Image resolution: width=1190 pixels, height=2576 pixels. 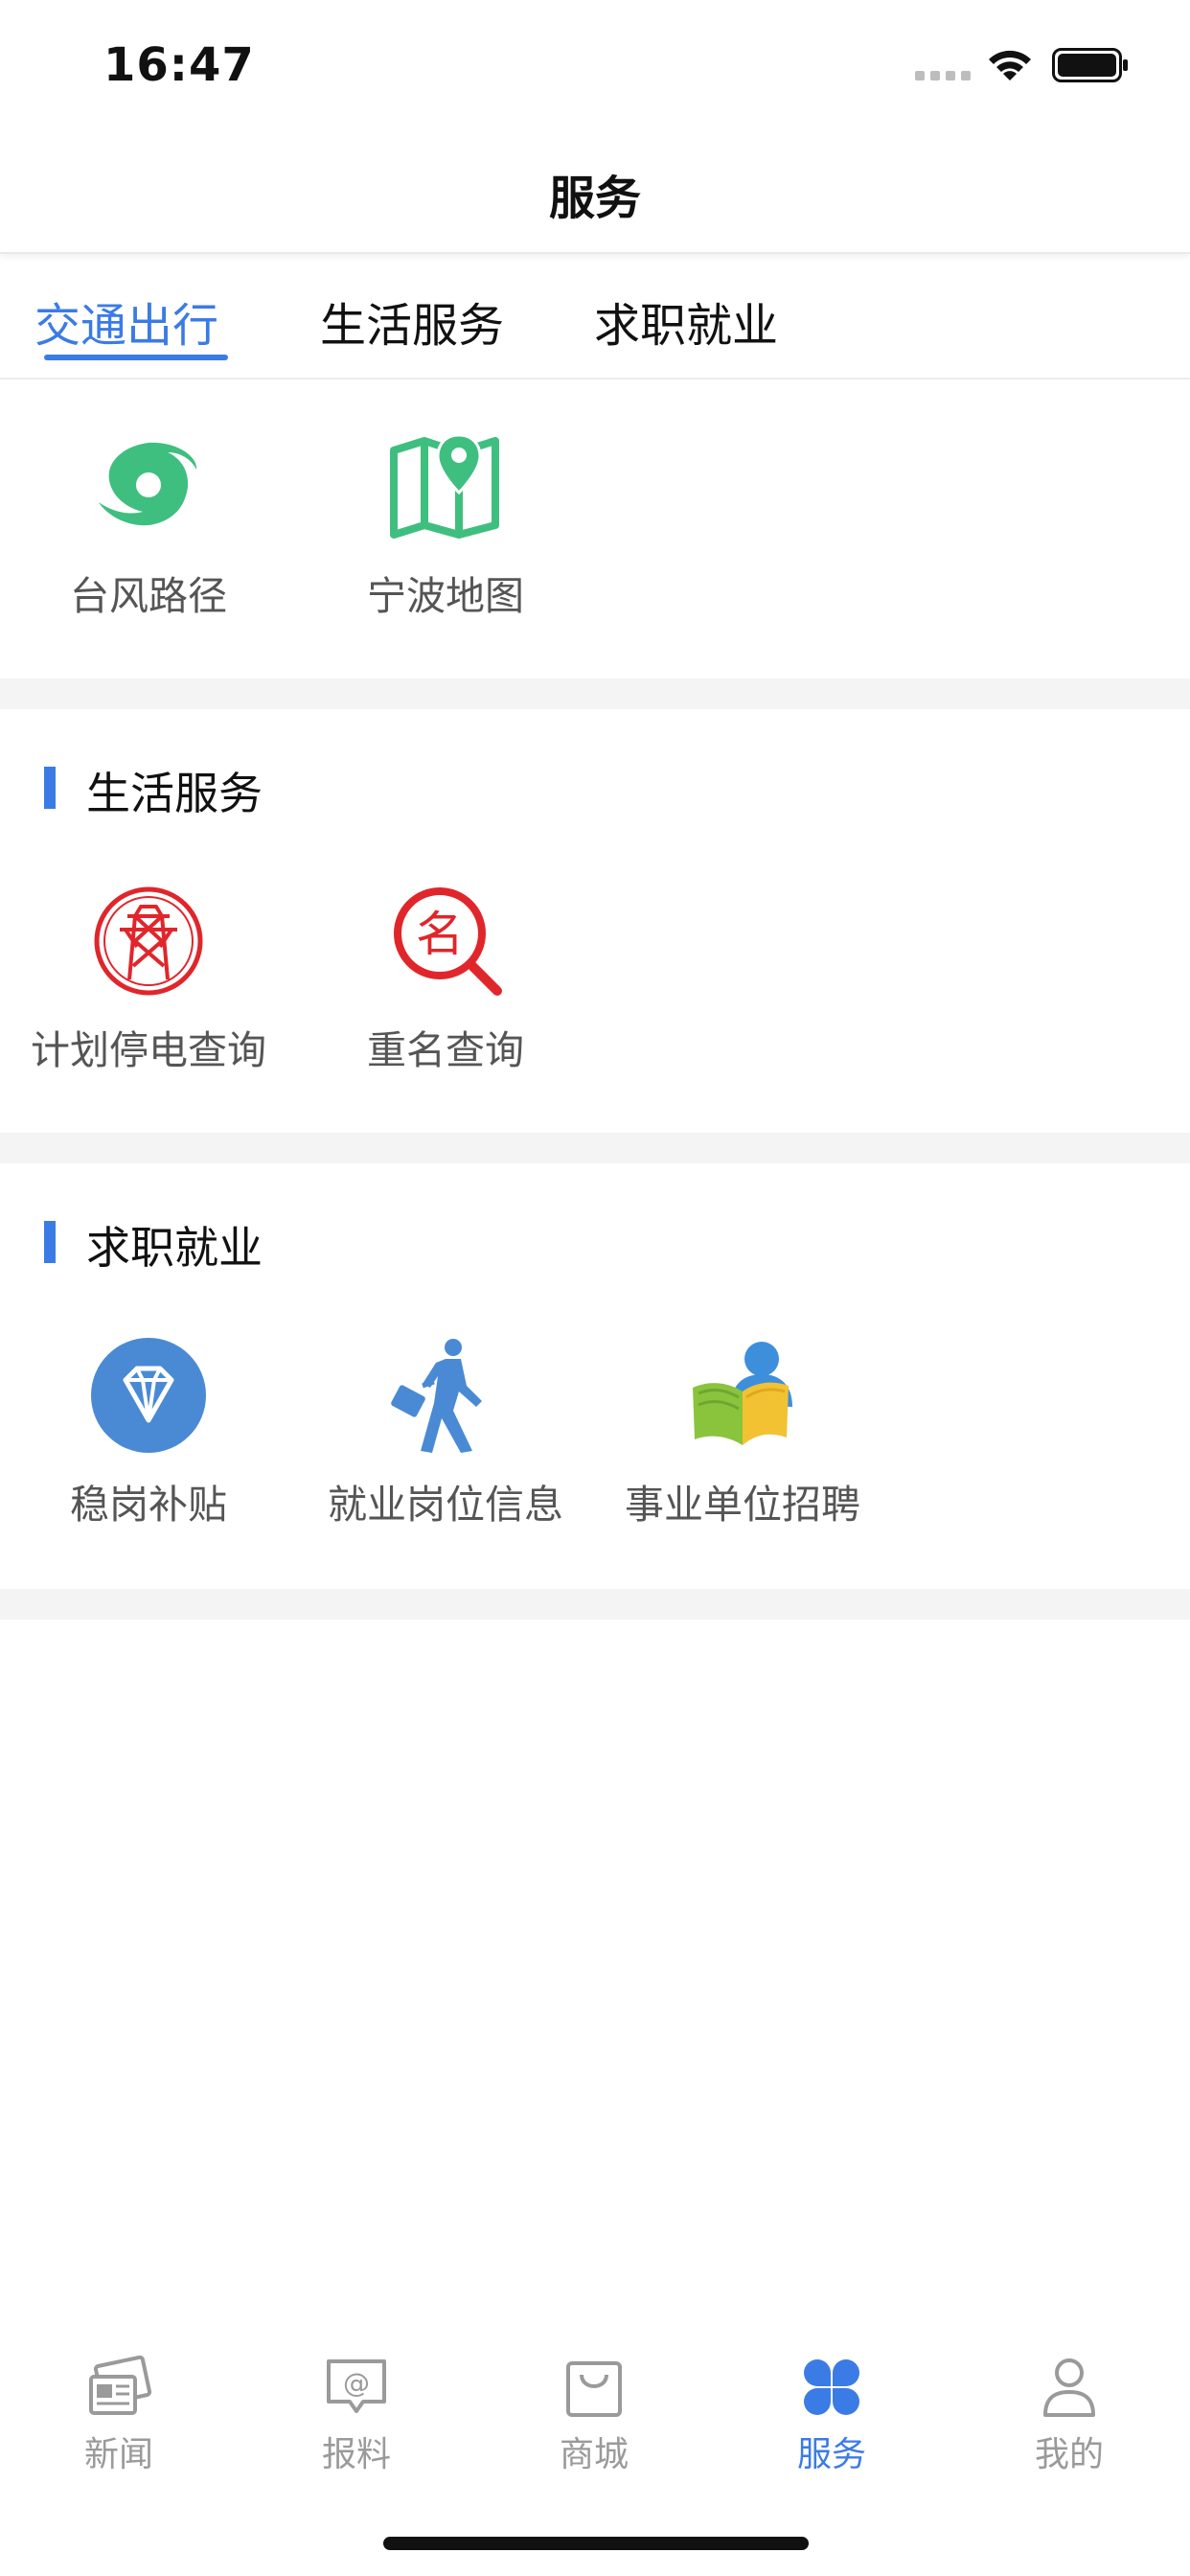 What do you see at coordinates (596, 2543) in the screenshot?
I see `home-indicator` at bounding box center [596, 2543].